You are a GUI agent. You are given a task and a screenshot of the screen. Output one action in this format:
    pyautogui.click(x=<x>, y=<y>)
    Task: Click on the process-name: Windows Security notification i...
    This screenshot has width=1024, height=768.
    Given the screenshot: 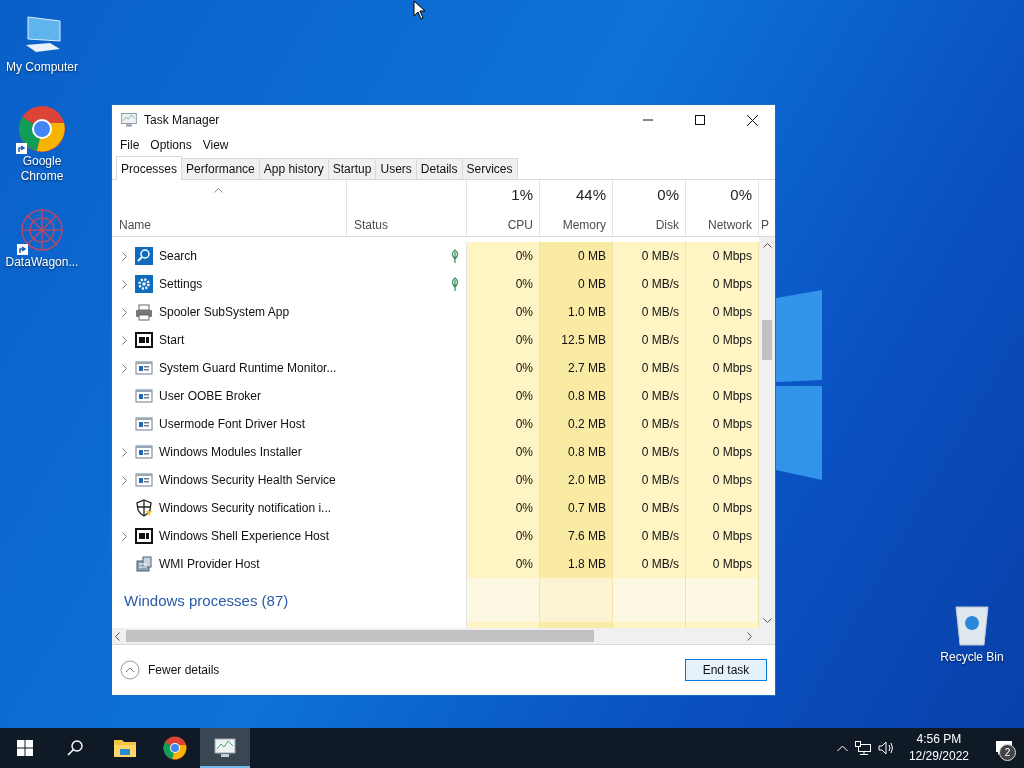 What is the action you would take?
    pyautogui.click(x=245, y=508)
    